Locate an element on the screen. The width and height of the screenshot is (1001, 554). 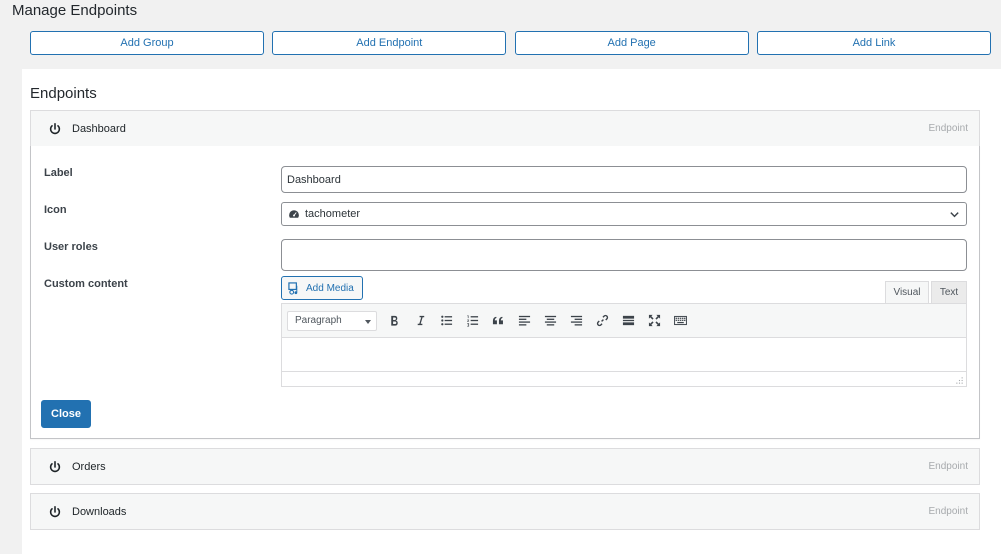
label-input: Dashboard is located at coordinates (624, 179).